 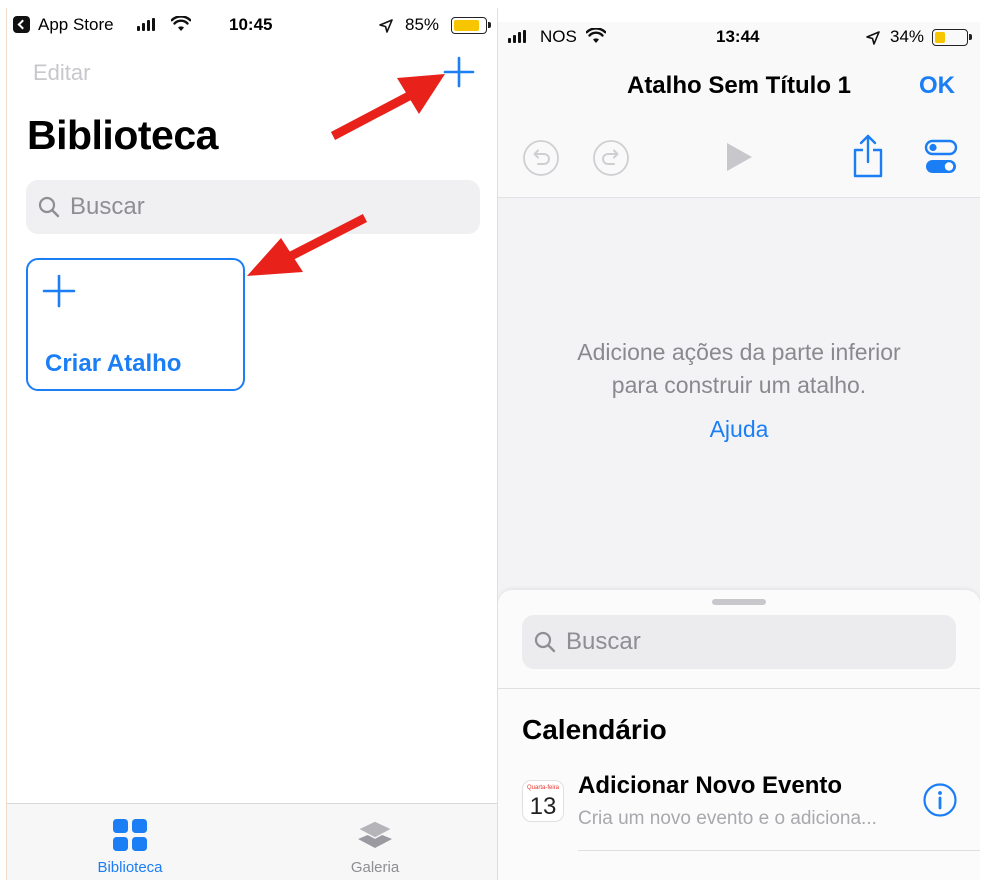 What do you see at coordinates (252, 841) in the screenshot?
I see `tab-bar: Biblioteca Galeria` at bounding box center [252, 841].